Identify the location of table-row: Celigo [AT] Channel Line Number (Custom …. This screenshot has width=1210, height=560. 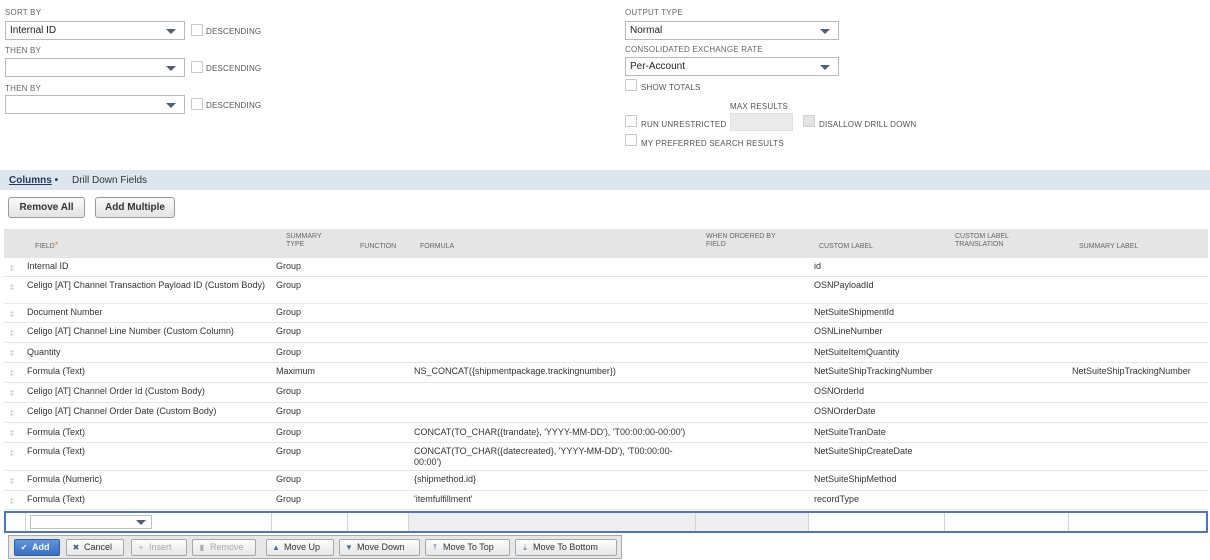
(606, 333).